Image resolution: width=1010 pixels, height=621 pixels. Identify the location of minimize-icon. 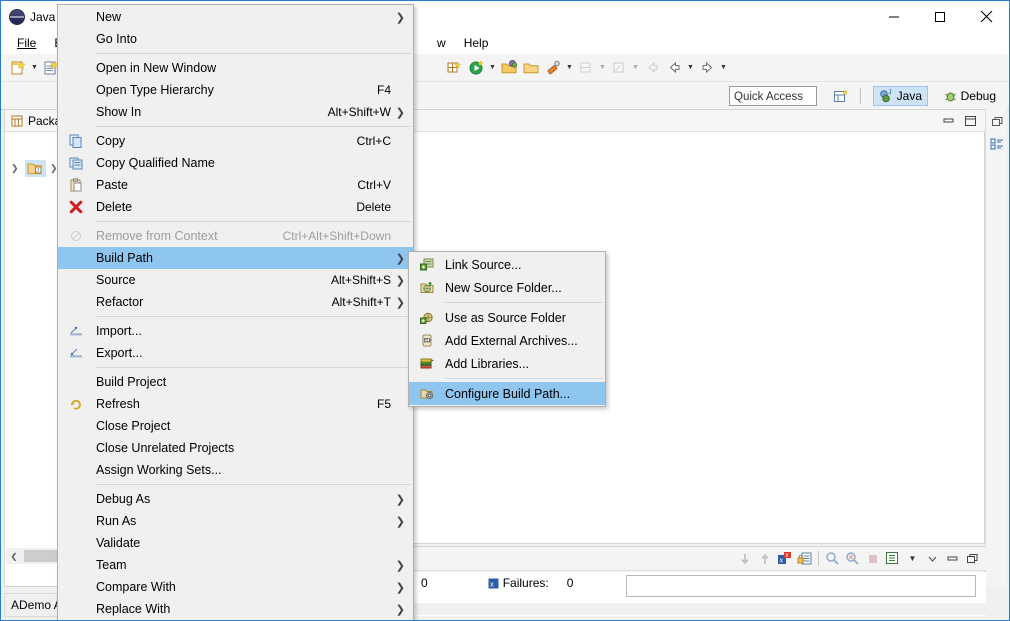
(932, 558).